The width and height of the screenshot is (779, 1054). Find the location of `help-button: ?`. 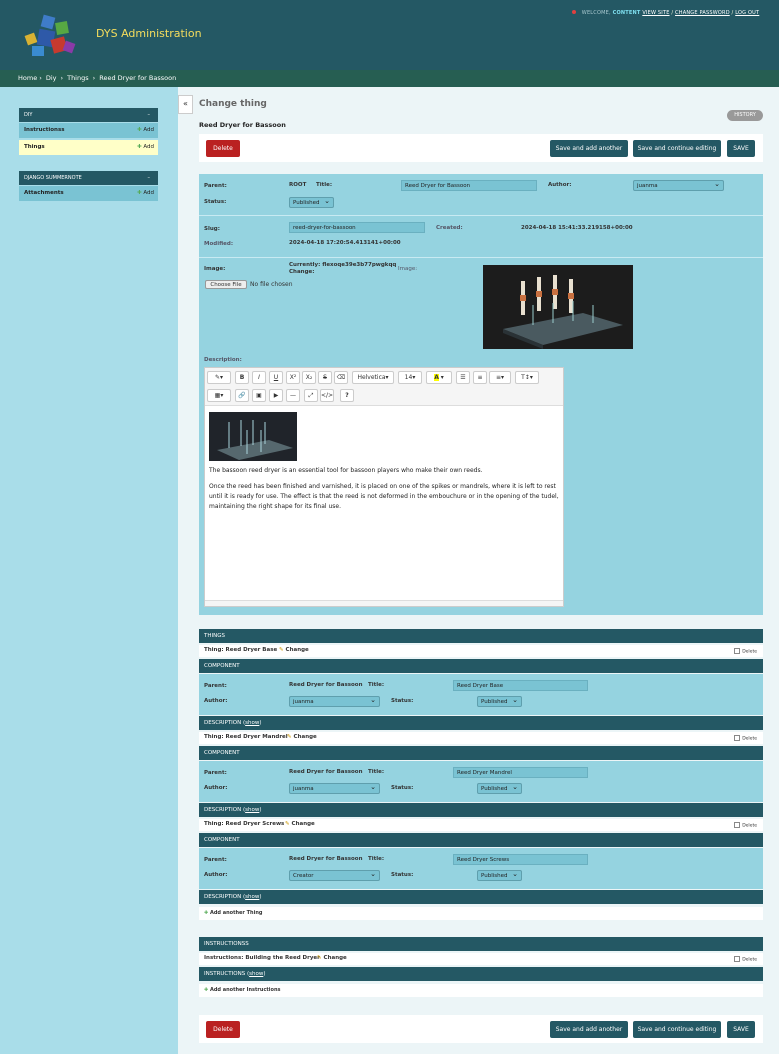

help-button: ? is located at coordinates (347, 395).